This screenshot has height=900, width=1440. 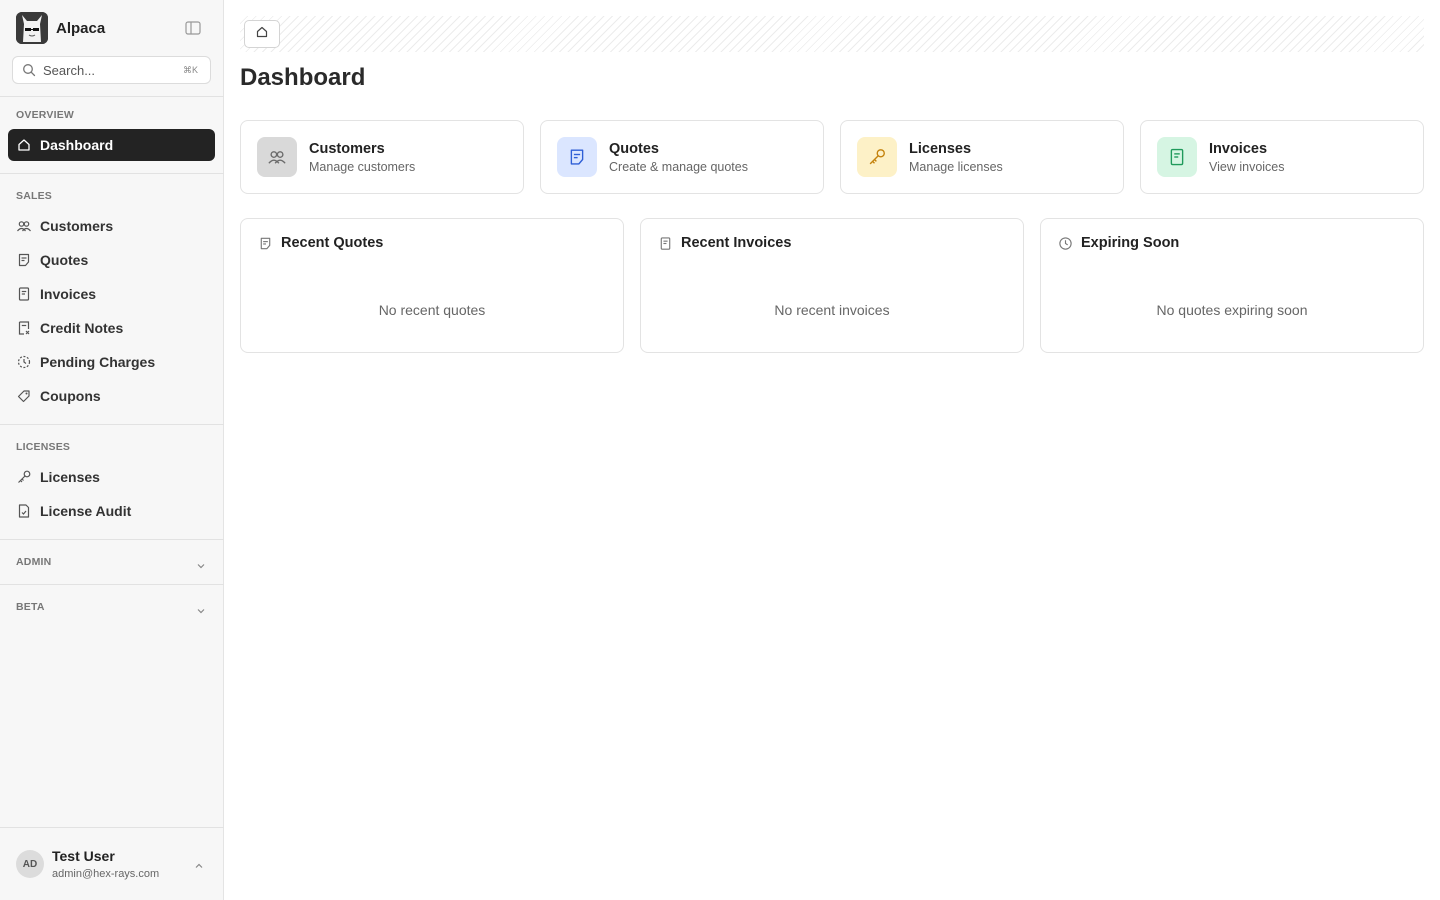 What do you see at coordinates (24, 396) in the screenshot?
I see `tag-icon` at bounding box center [24, 396].